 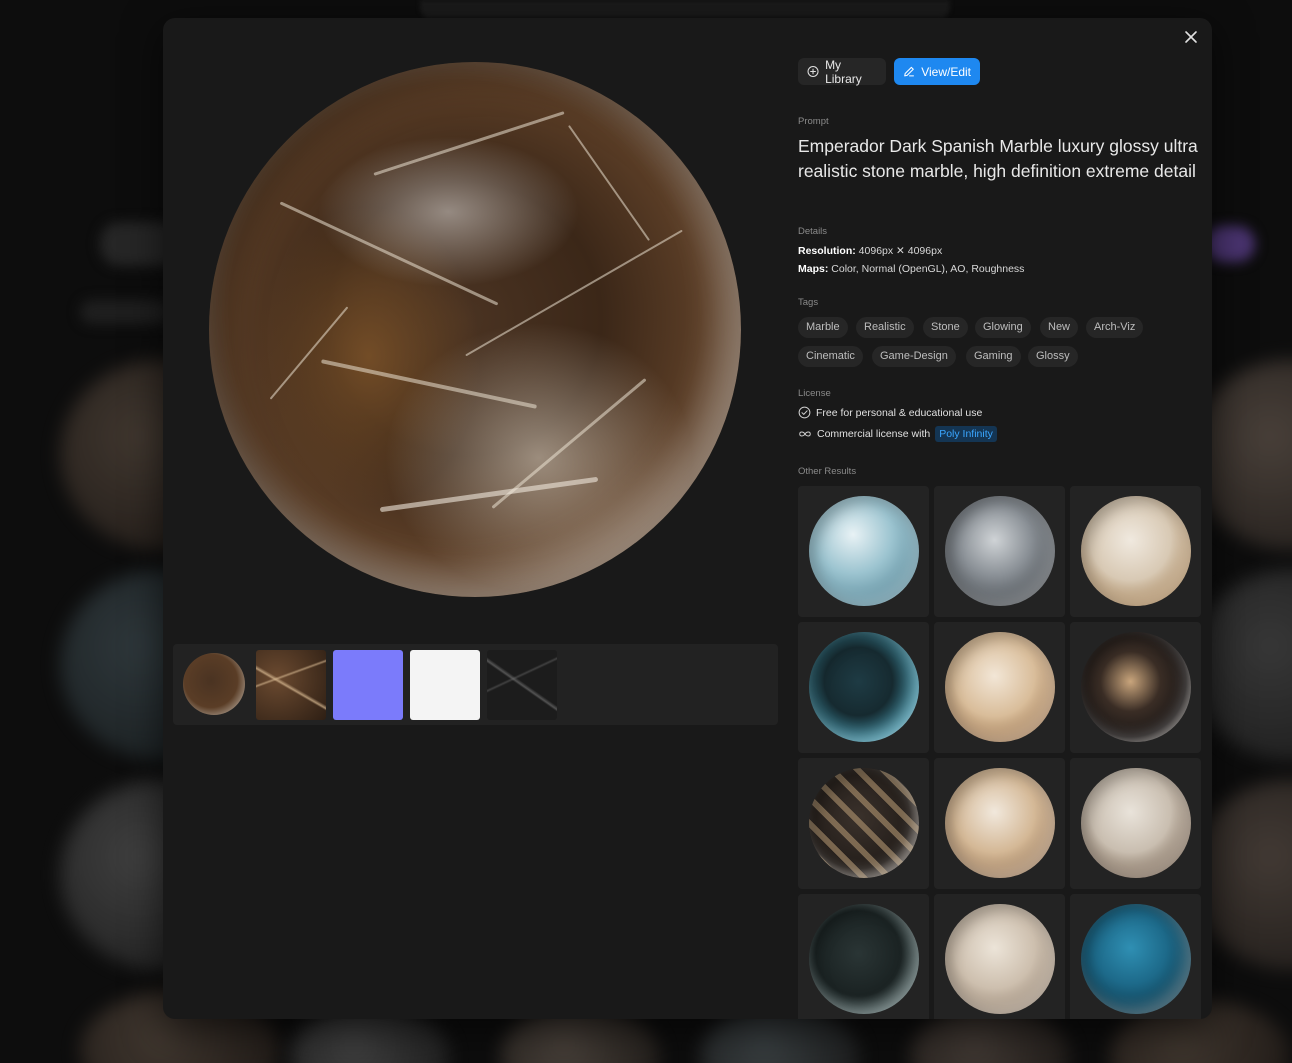 I want to click on prompt-label: Prompt, so click(x=813, y=121).